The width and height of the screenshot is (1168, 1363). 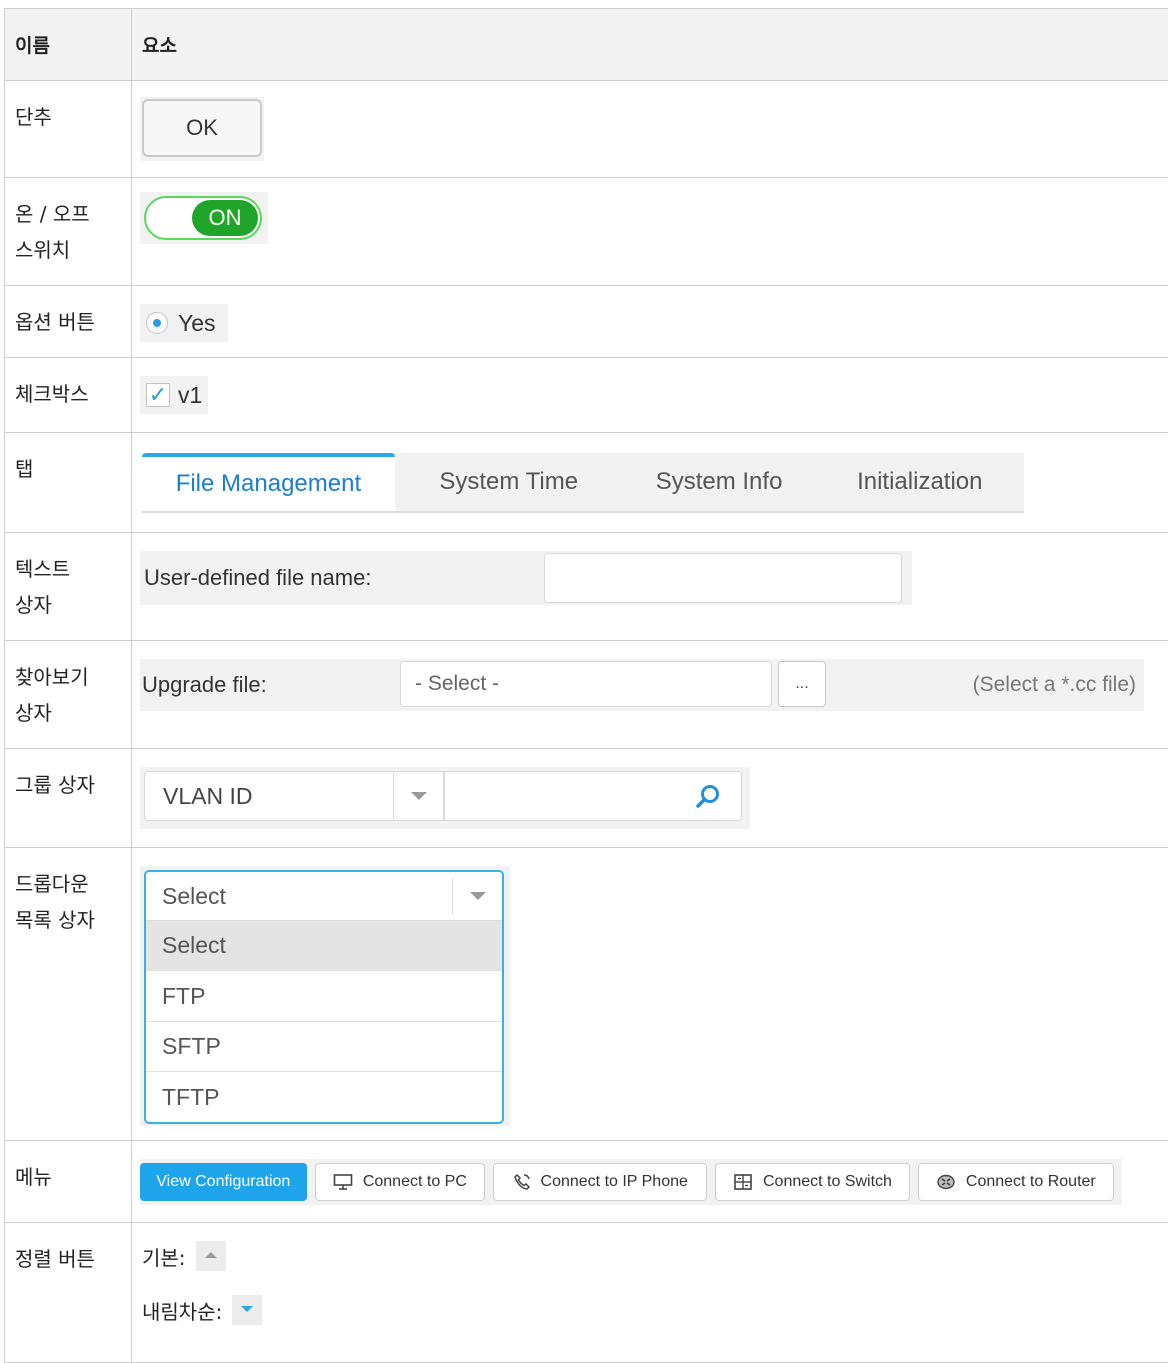 I want to click on row-name: 메뉴, so click(x=68, y=1182).